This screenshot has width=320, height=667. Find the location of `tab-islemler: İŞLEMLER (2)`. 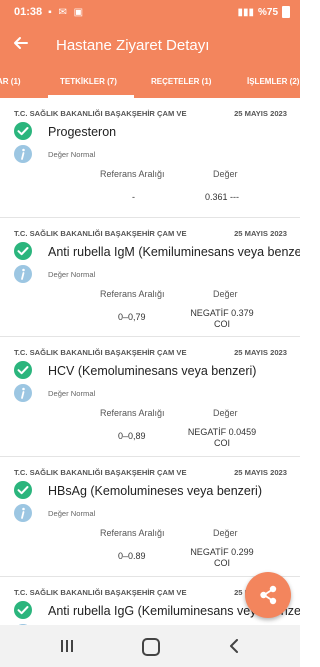

tab-islemler: İŞLEMLER (2) is located at coordinates (273, 81).